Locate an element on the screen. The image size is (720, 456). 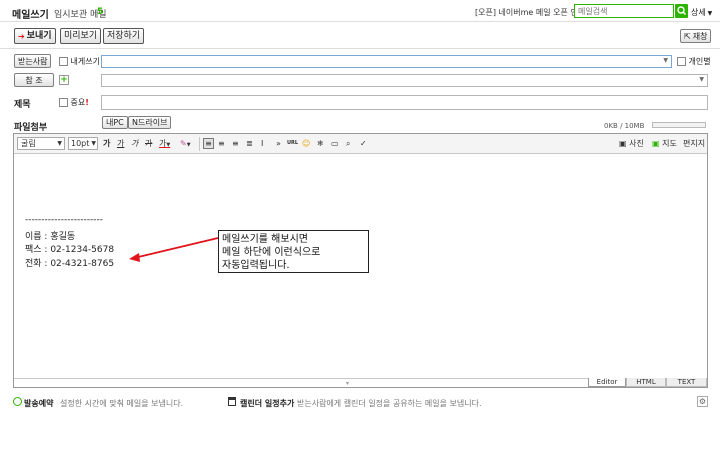
page-title: 메일쓰기 is located at coordinates (30, 15).